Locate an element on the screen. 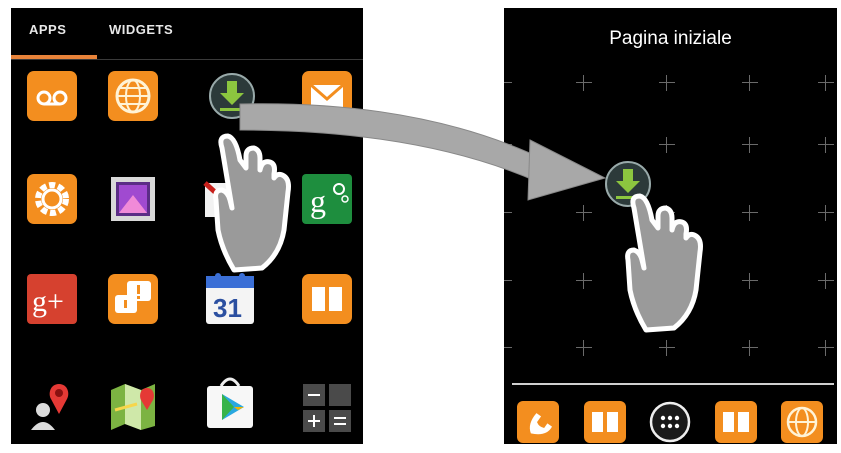 This screenshot has height=453, width=841. voicemail-icon is located at coordinates (52, 96).